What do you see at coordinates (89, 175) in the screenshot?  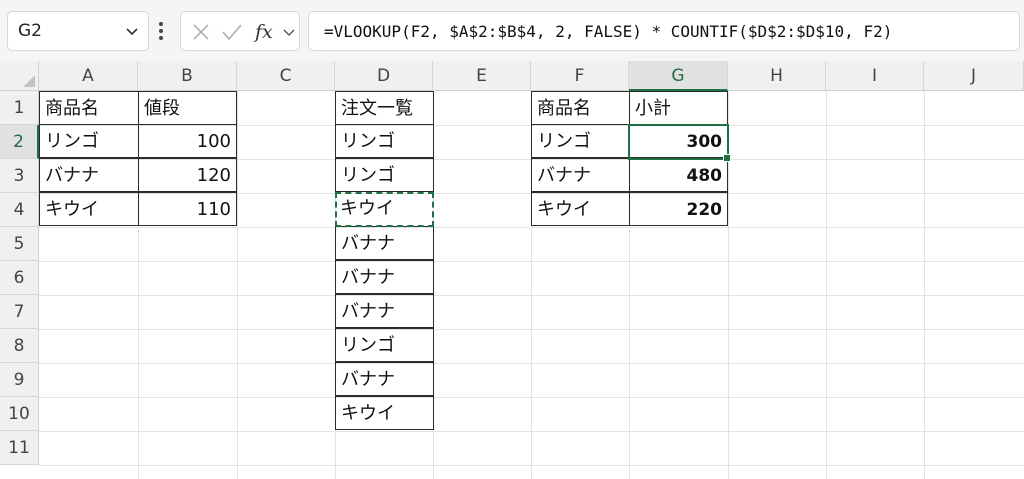 I see `cell-a3: バナナ` at bounding box center [89, 175].